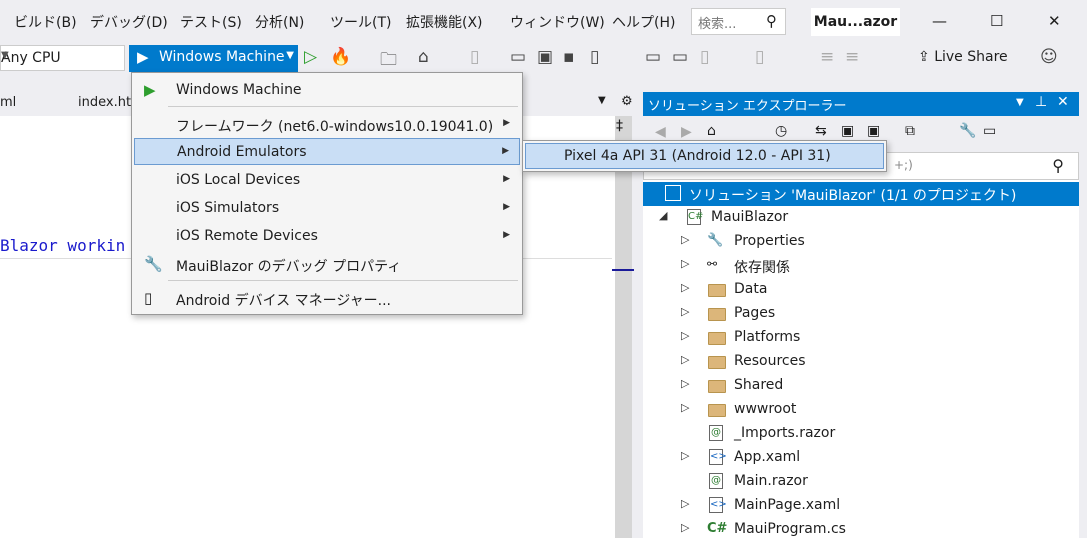  What do you see at coordinates (602, 100) in the screenshot?
I see `tab-list-icon: ▼` at bounding box center [602, 100].